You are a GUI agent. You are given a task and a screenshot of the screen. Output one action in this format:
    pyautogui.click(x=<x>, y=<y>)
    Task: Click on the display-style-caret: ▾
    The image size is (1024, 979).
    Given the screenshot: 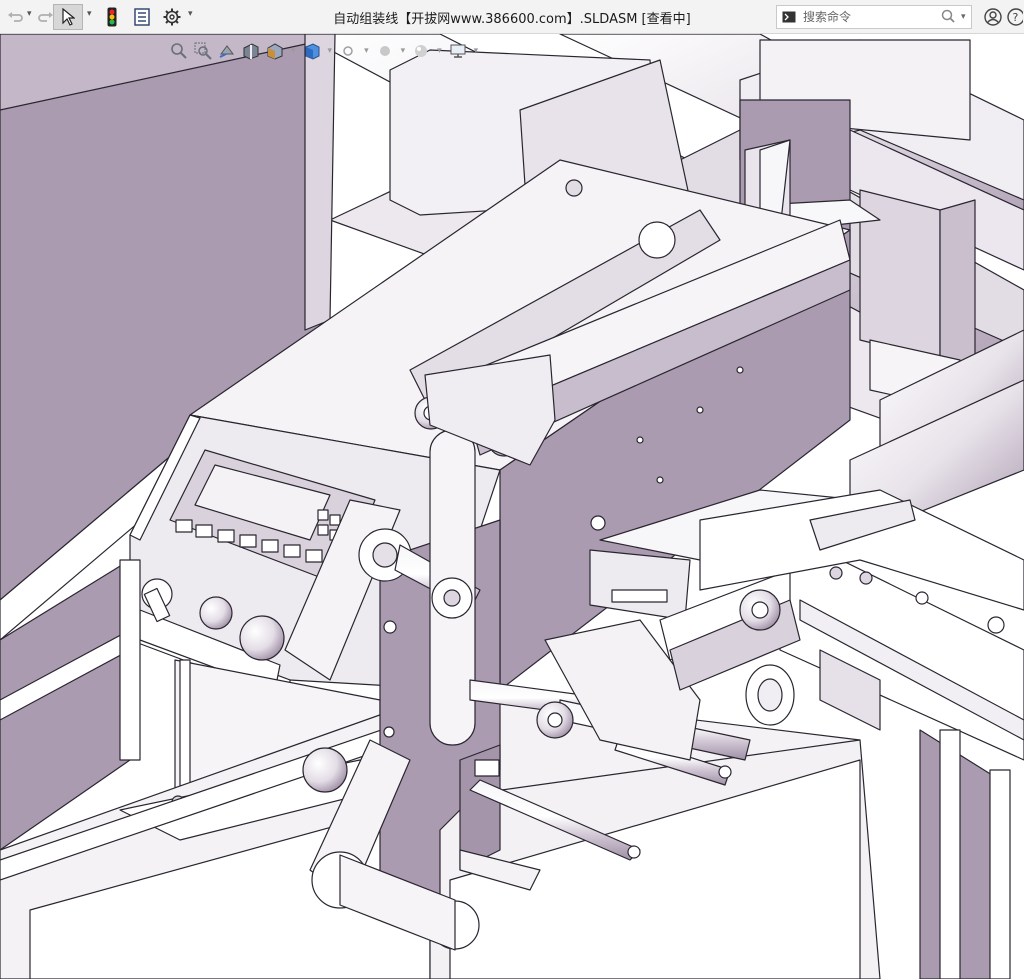 What is the action you would take?
    pyautogui.click(x=330, y=51)
    